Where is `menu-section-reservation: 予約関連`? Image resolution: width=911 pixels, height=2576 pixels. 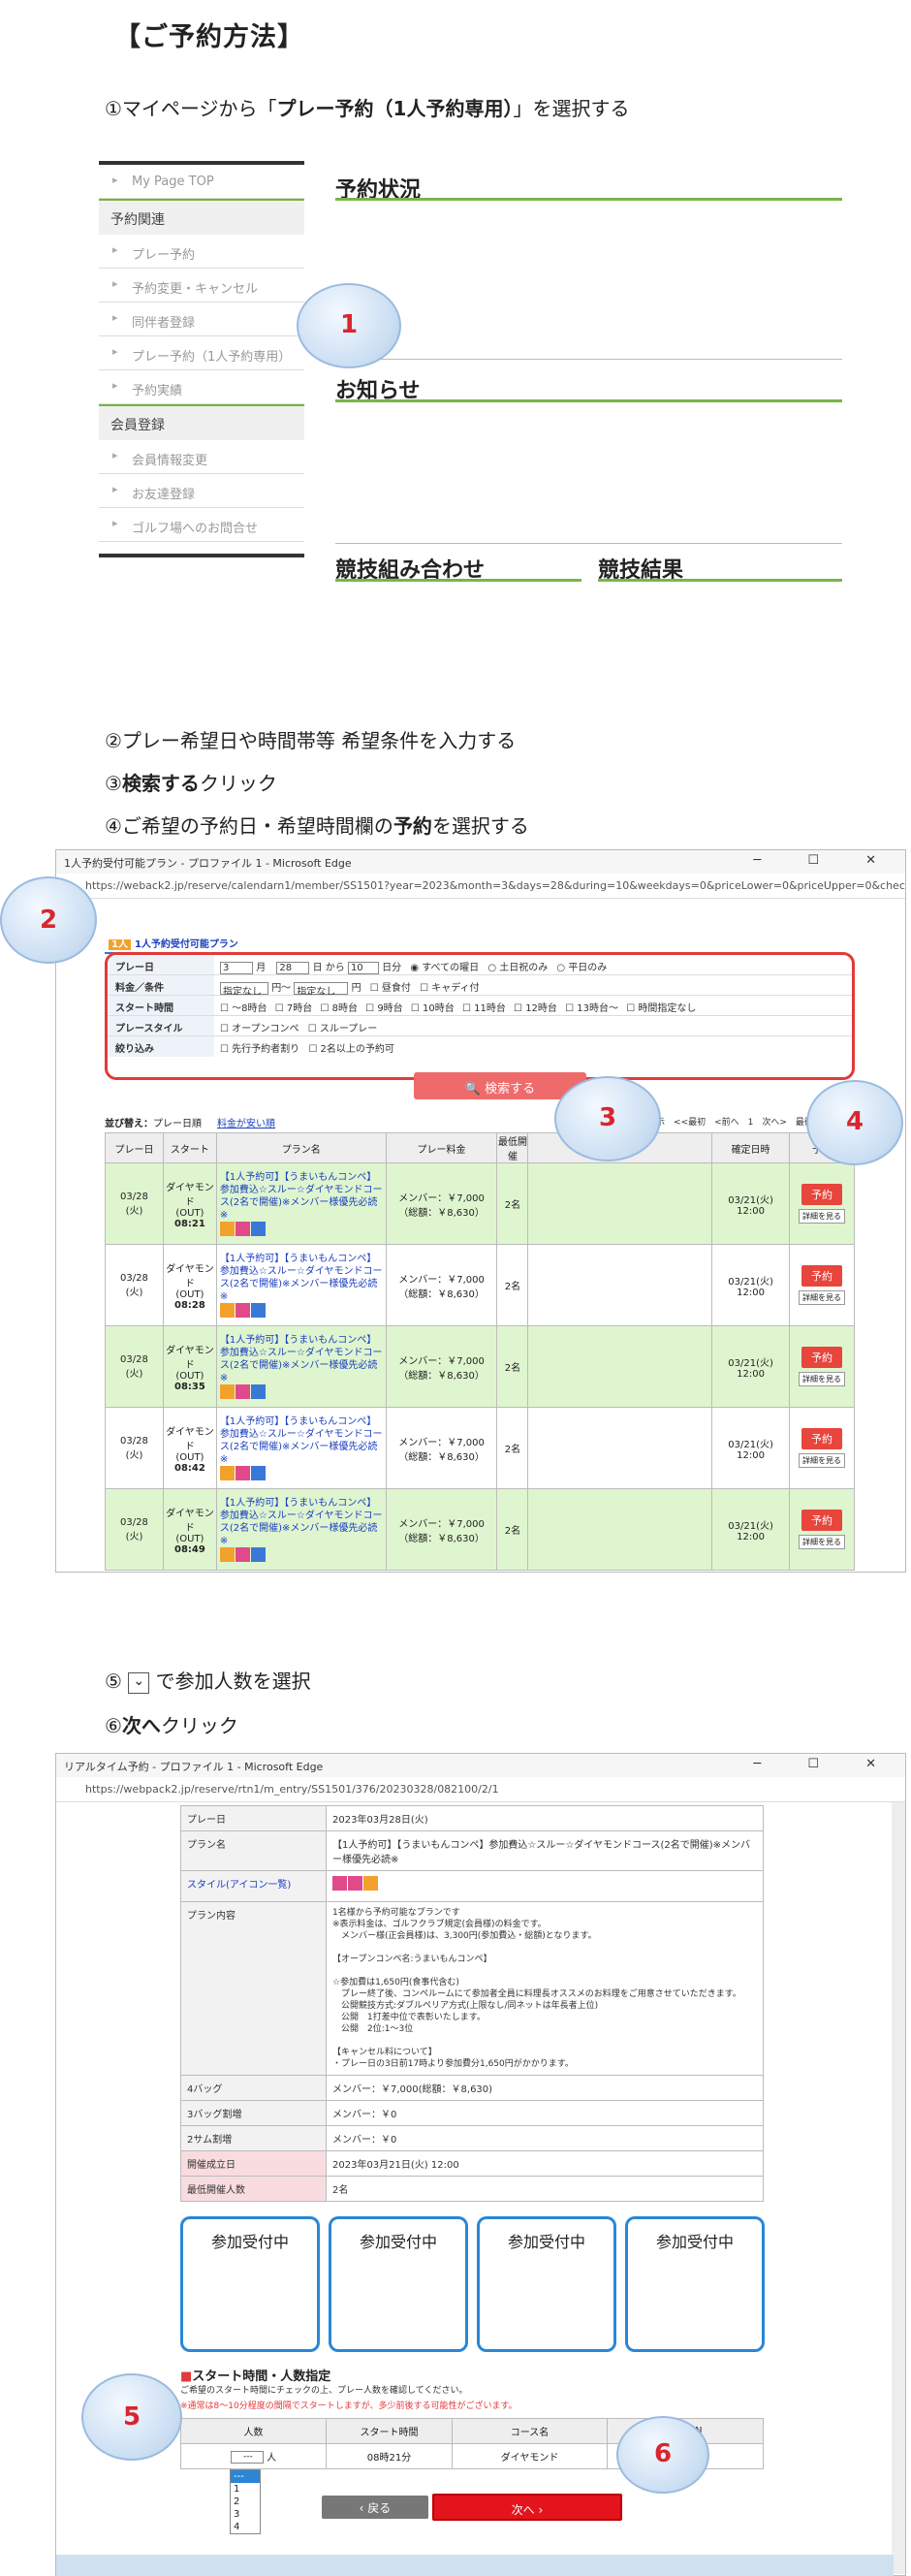
menu-section-reservation: 予約関連 is located at coordinates (201, 217).